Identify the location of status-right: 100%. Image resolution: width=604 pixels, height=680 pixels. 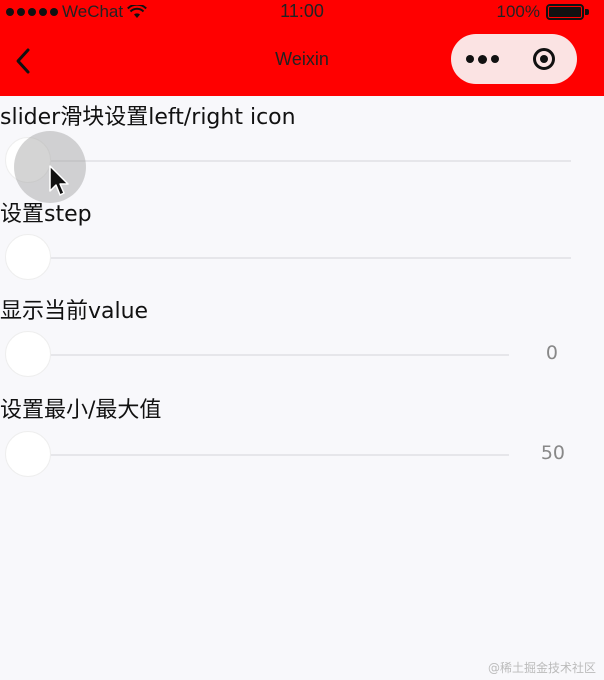
(543, 12).